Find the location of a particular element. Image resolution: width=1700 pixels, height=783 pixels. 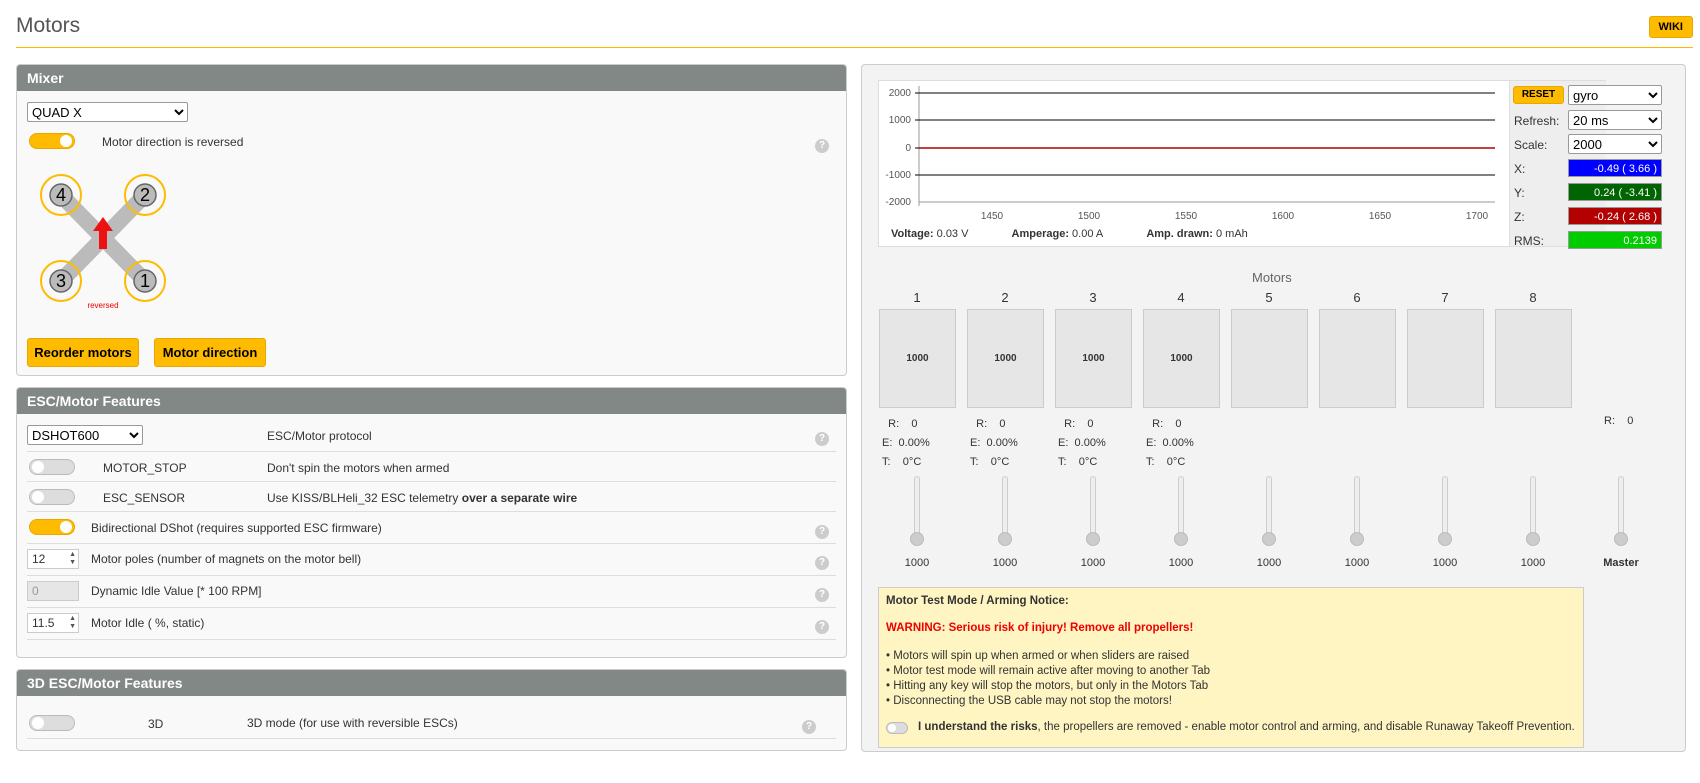

x-value: -0.49 ( 3.66 ) is located at coordinates (1615, 168).